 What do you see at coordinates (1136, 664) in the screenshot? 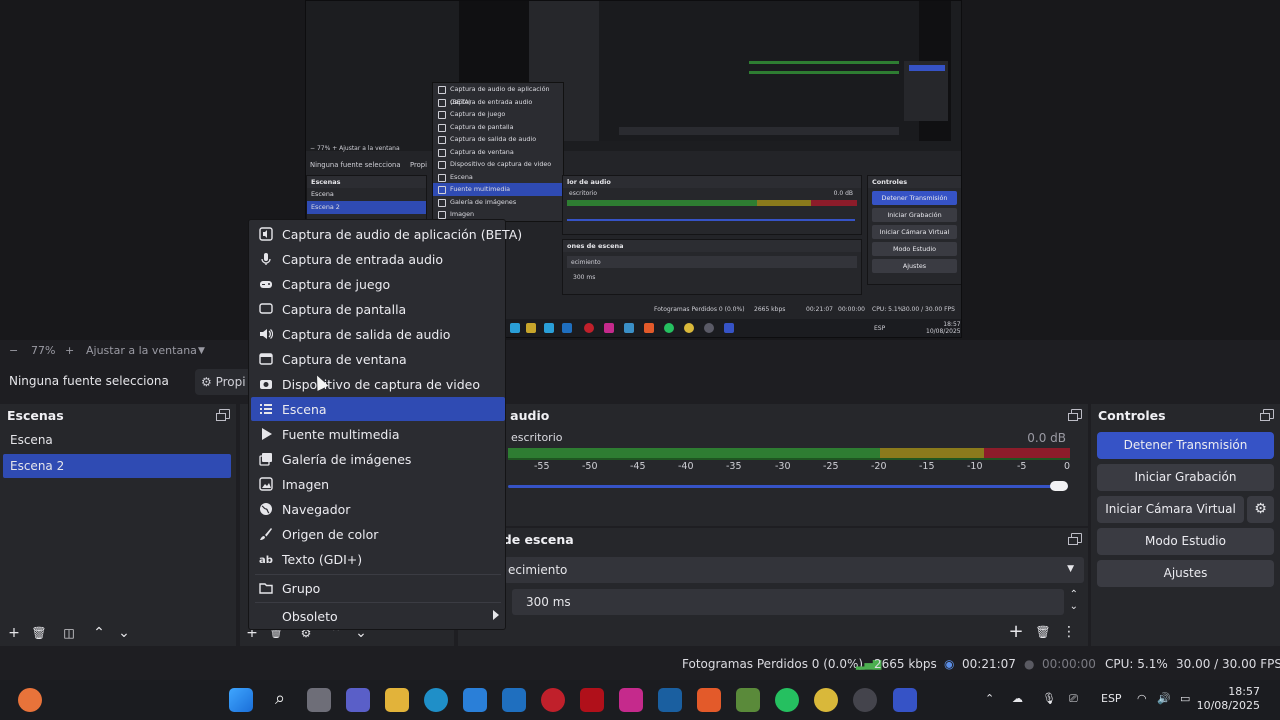
I see `cpu-usage: CPU: 5.1%` at bounding box center [1136, 664].